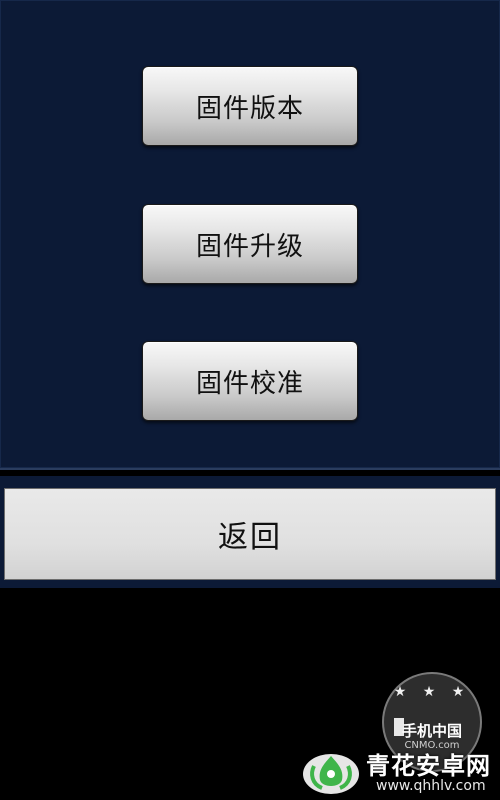  What do you see at coordinates (431, 731) in the screenshot?
I see `cnmo-name: 手机中国` at bounding box center [431, 731].